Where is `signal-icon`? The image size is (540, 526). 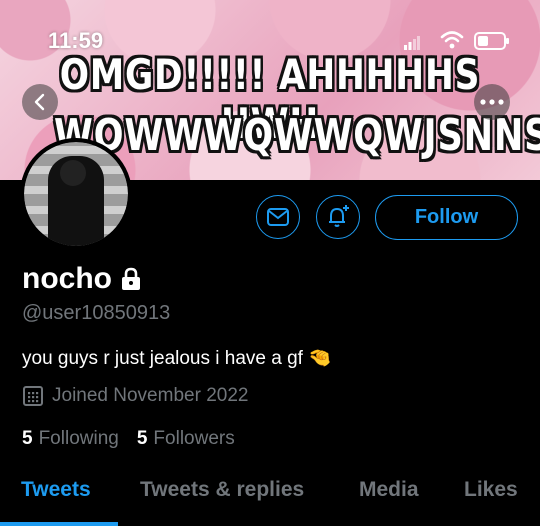 signal-icon is located at coordinates (412, 43).